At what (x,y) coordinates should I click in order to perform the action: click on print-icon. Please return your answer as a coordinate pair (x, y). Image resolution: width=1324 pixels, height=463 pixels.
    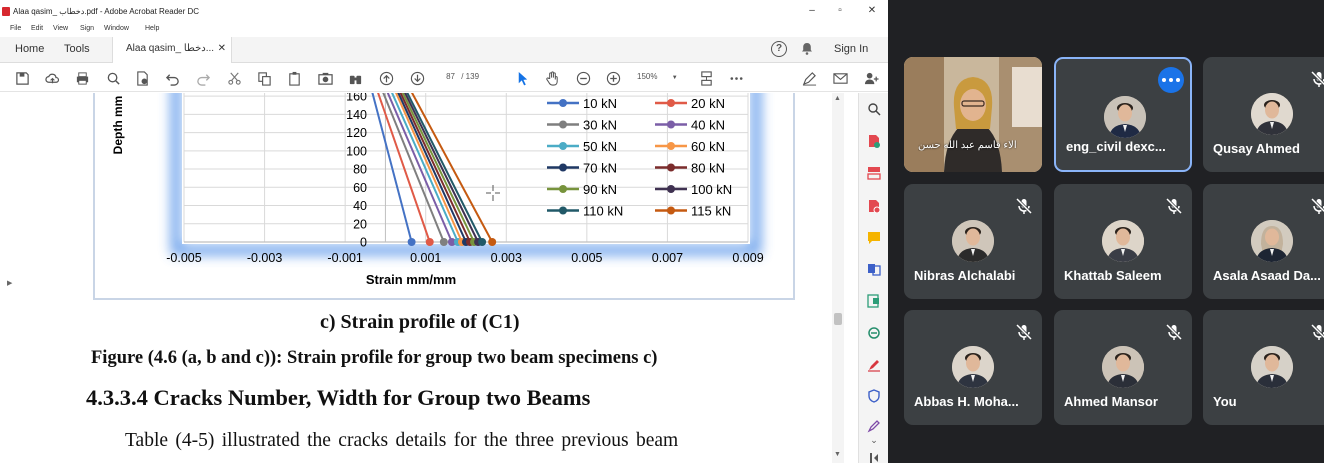
    Looking at the image, I should click on (82, 78).